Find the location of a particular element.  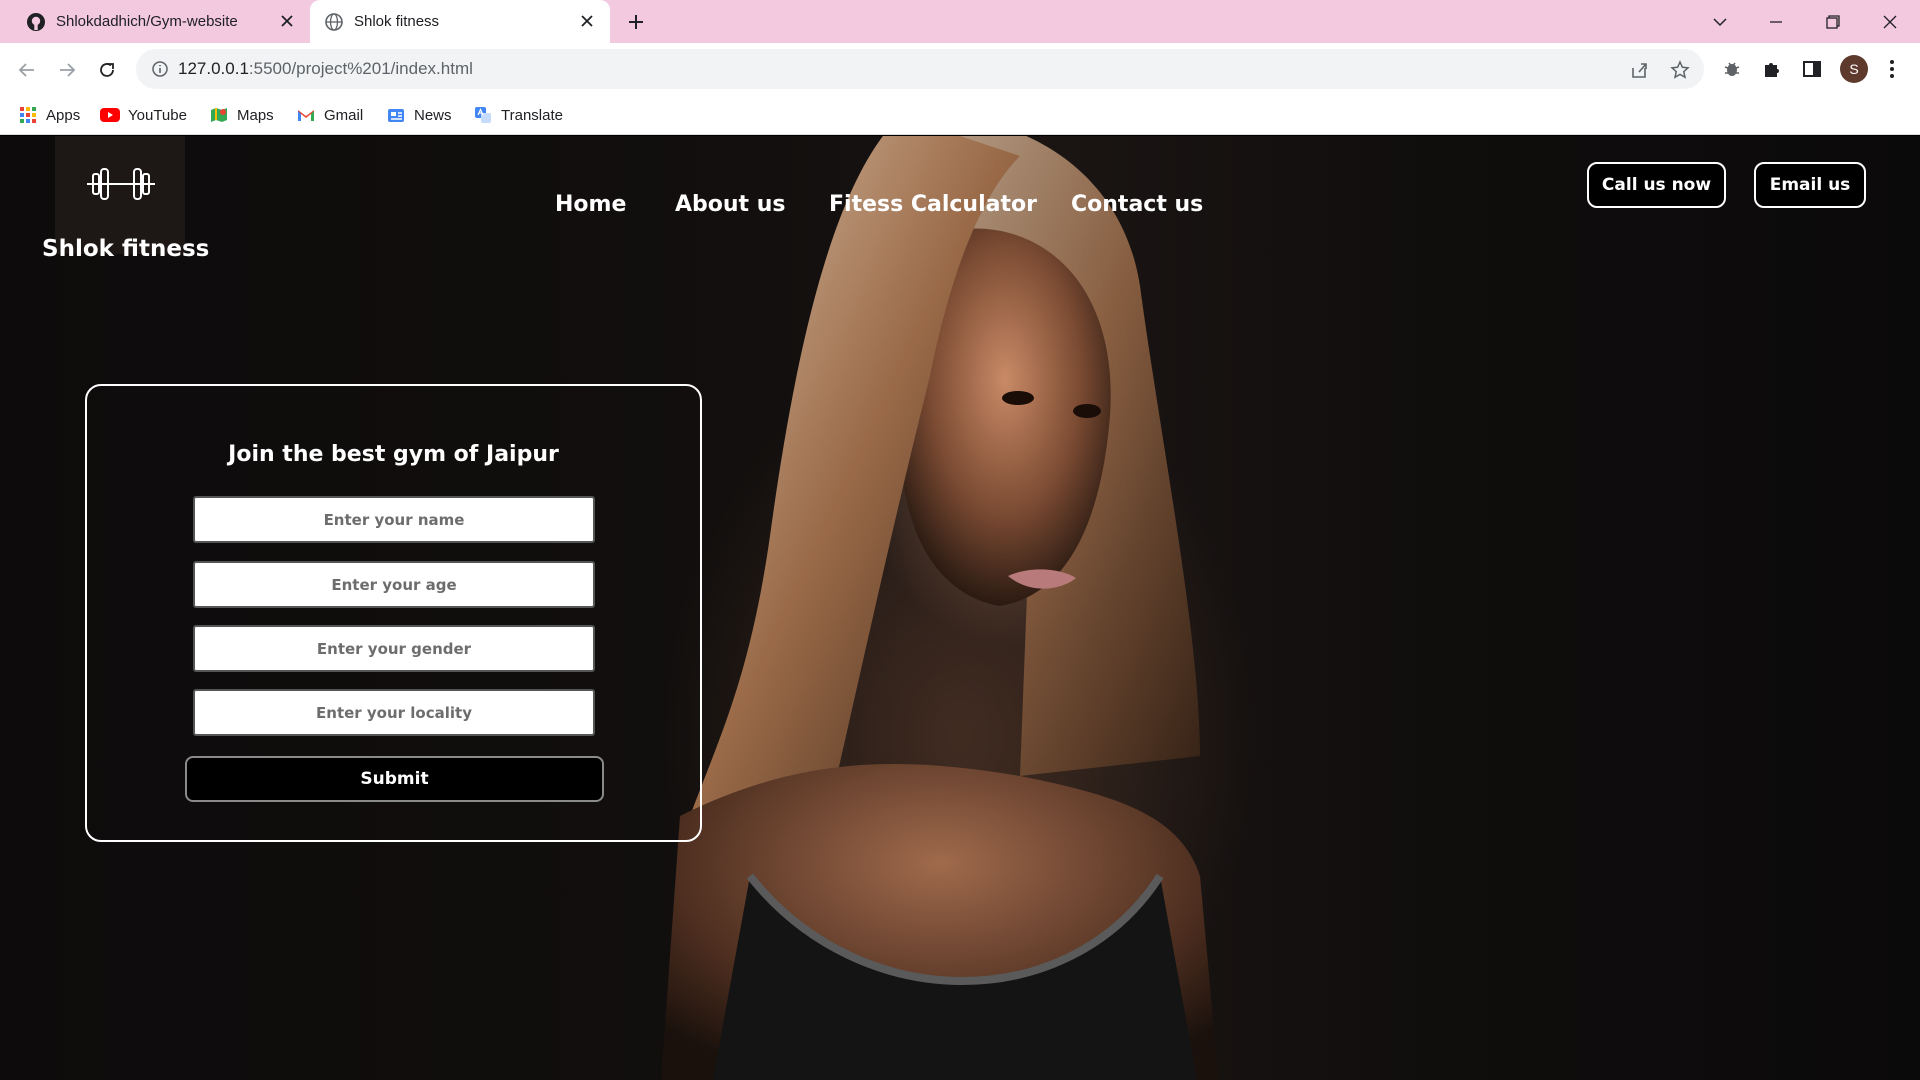

github-icon is located at coordinates (36, 22).